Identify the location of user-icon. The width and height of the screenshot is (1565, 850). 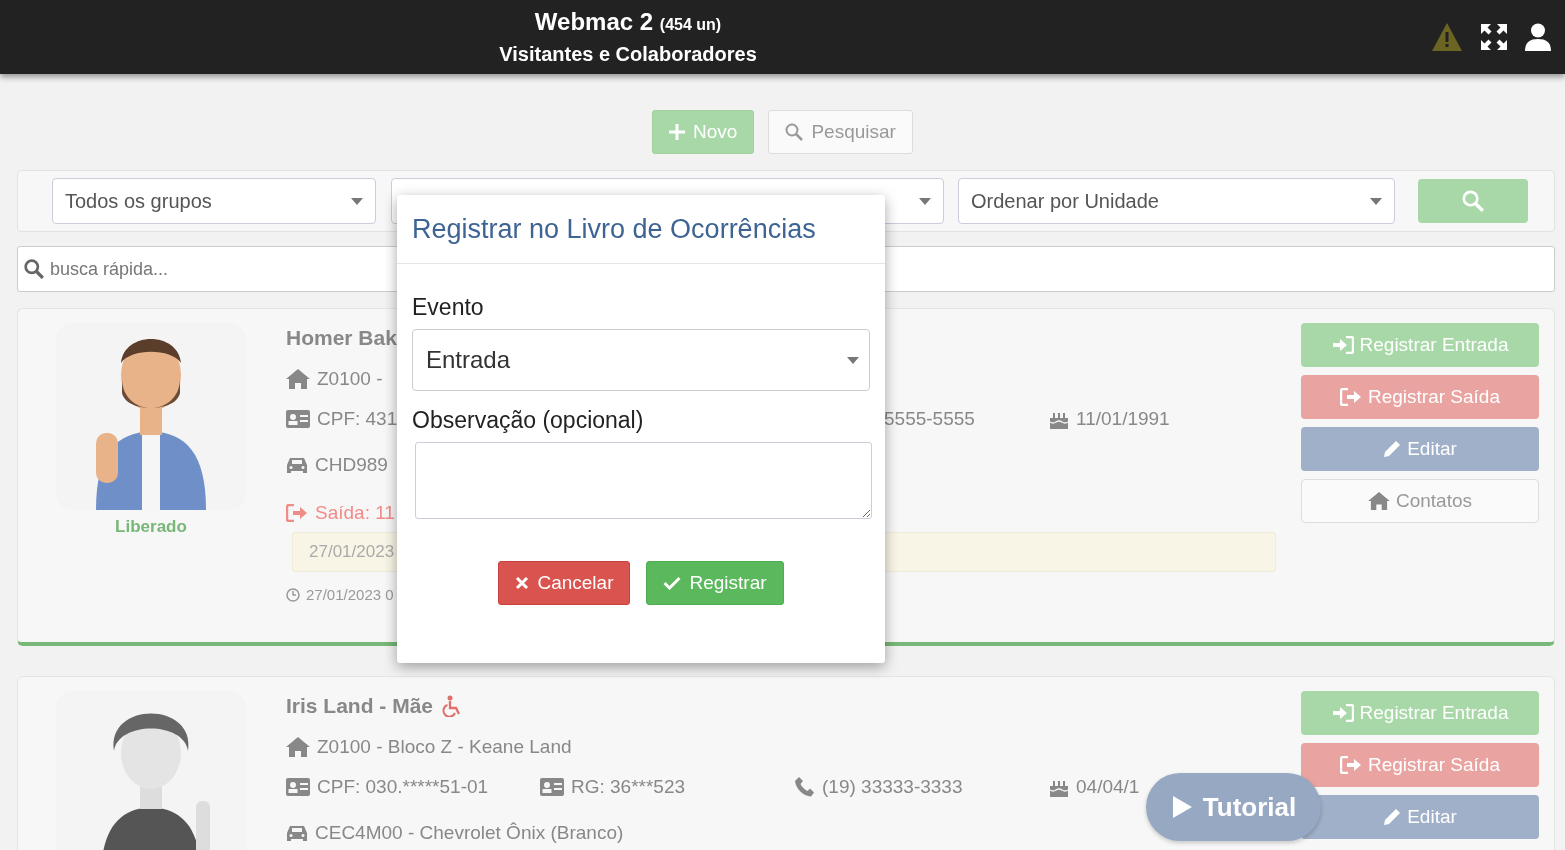
(1538, 37).